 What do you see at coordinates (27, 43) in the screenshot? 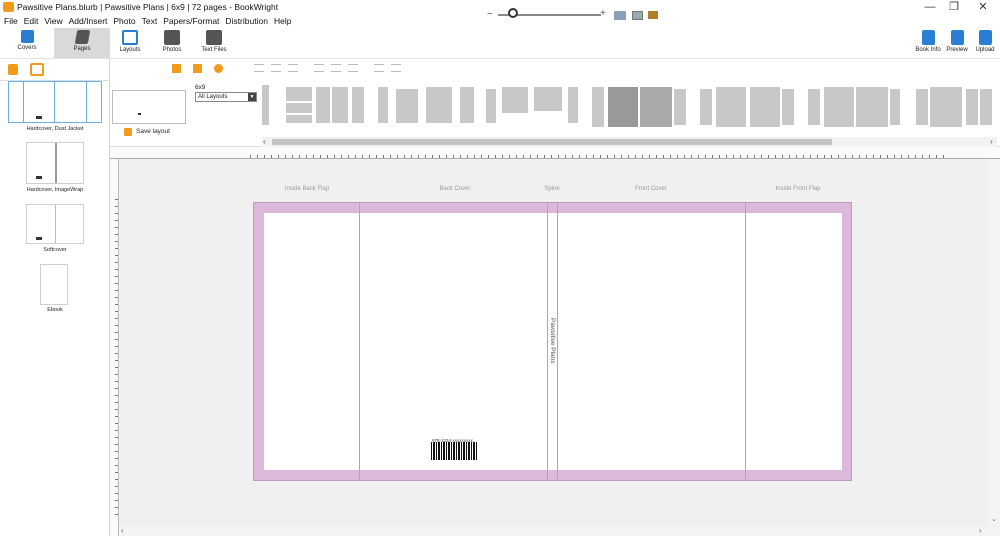
I see `covers-button: Covers` at bounding box center [27, 43].